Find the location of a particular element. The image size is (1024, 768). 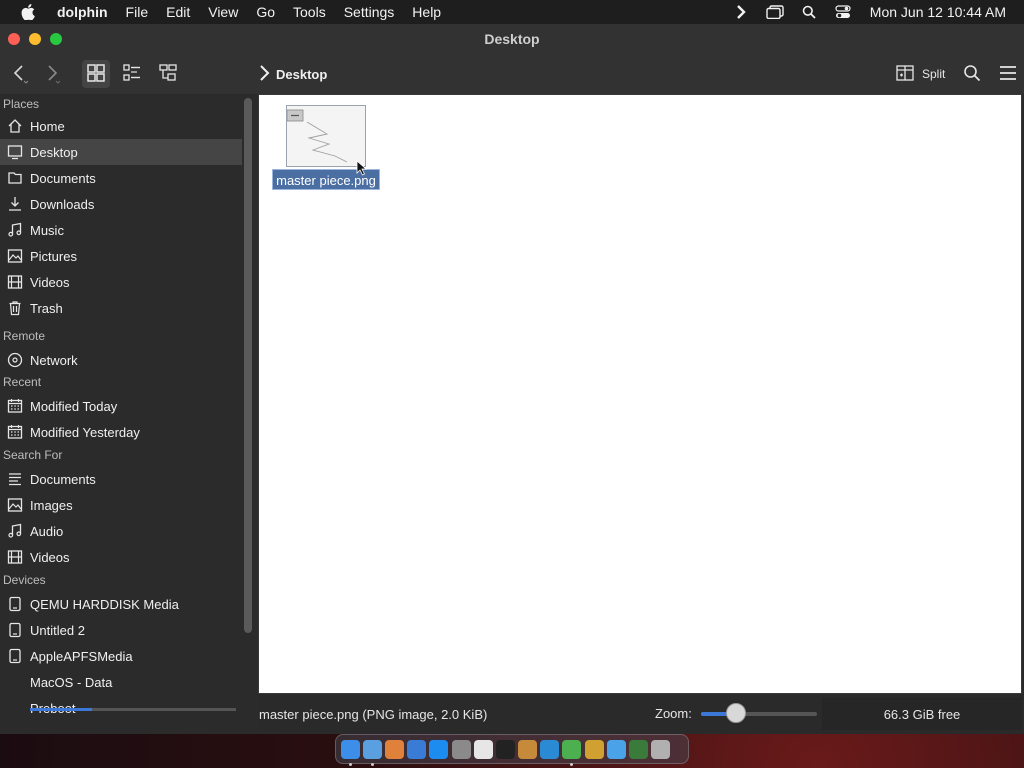

compact-view-button is located at coordinates (132, 74).